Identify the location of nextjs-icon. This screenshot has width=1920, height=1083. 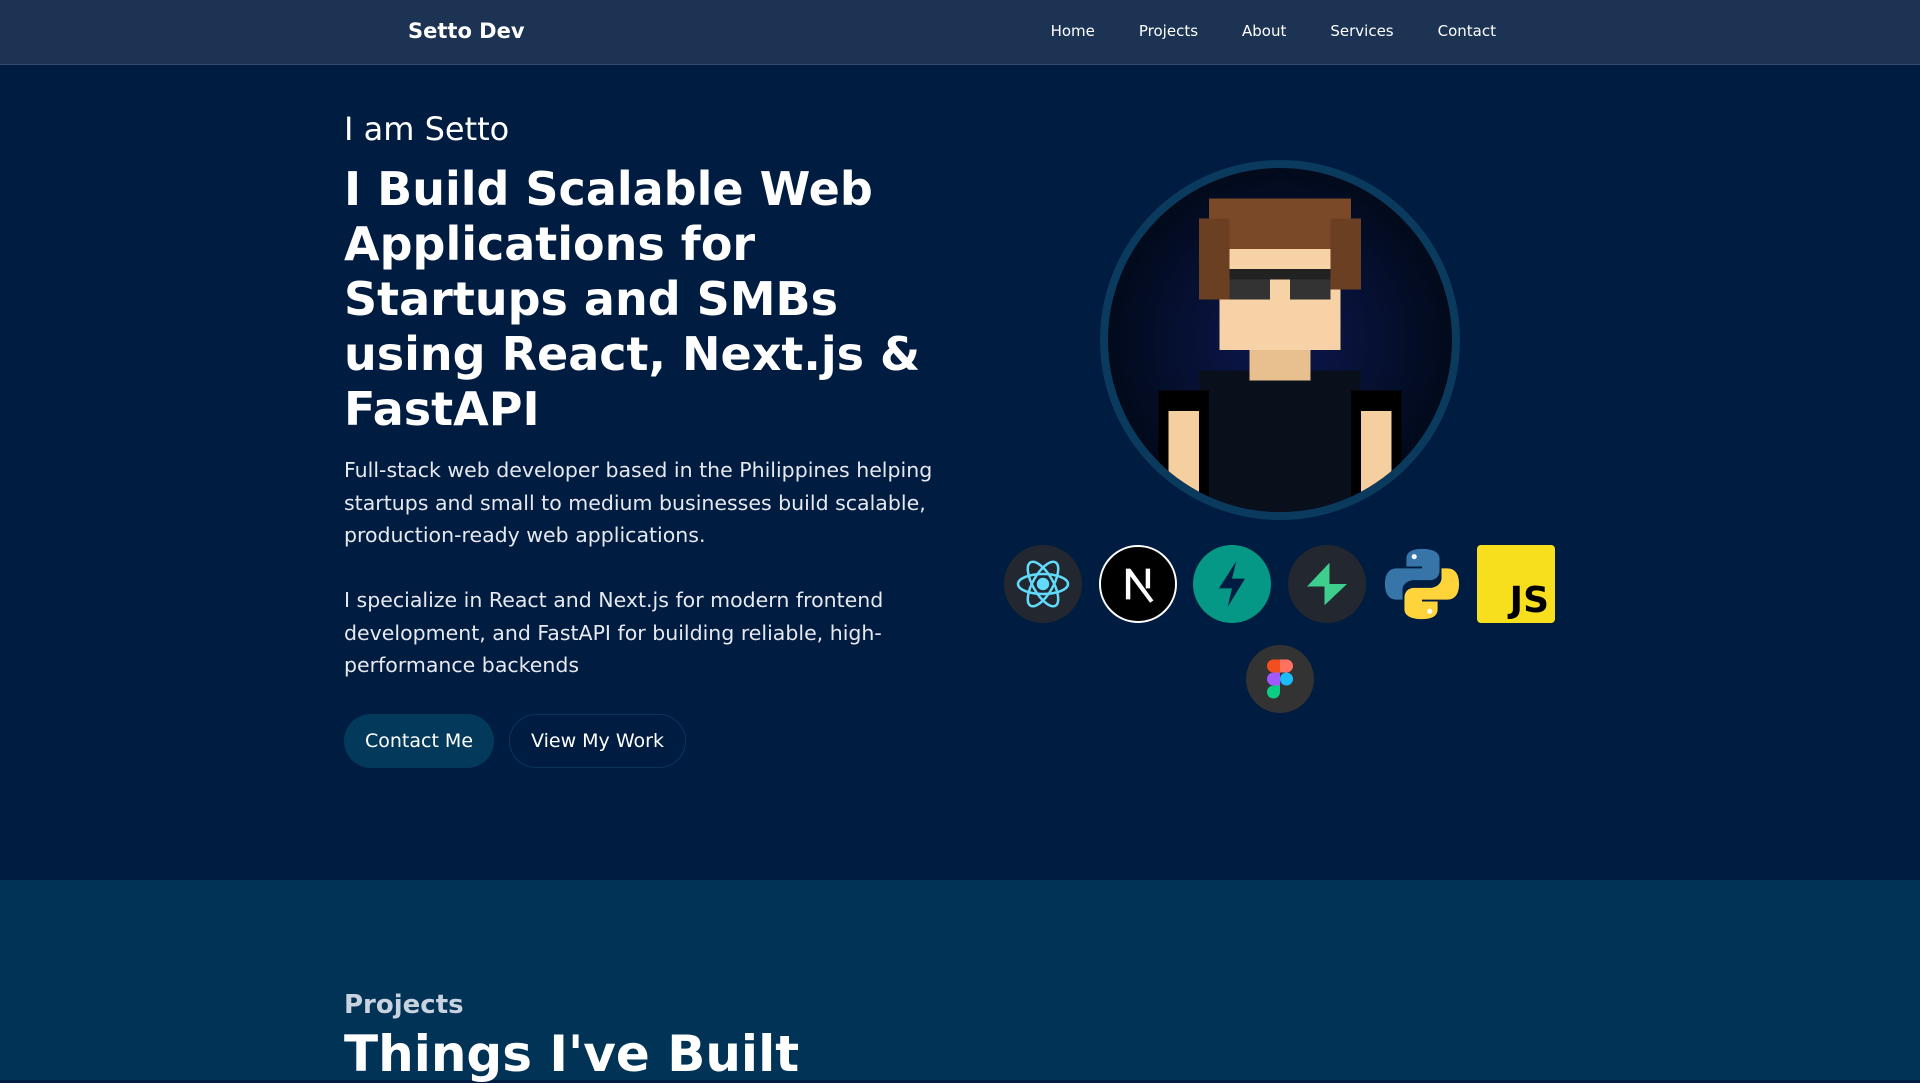
(1138, 584).